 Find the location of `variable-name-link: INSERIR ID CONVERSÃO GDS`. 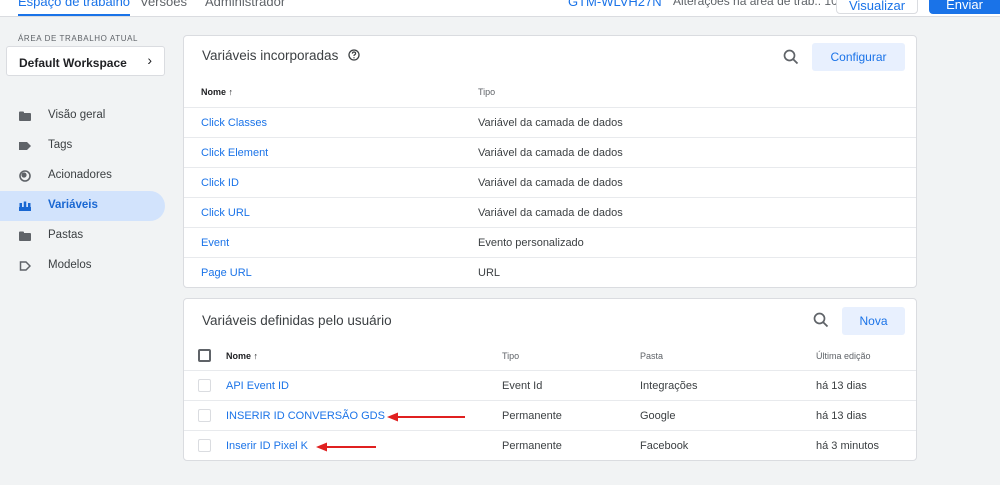

variable-name-link: INSERIR ID CONVERSÃO GDS is located at coordinates (305, 416).